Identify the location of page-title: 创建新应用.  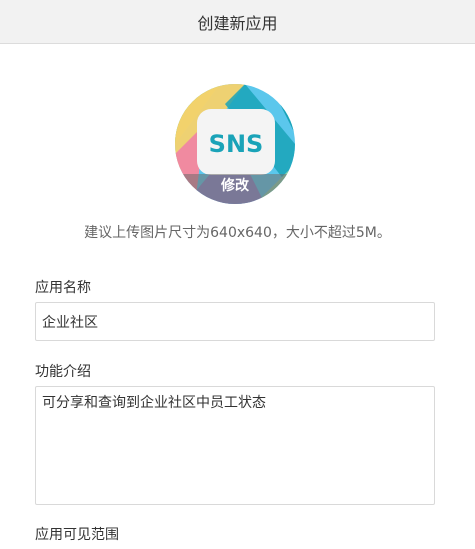
(237, 23).